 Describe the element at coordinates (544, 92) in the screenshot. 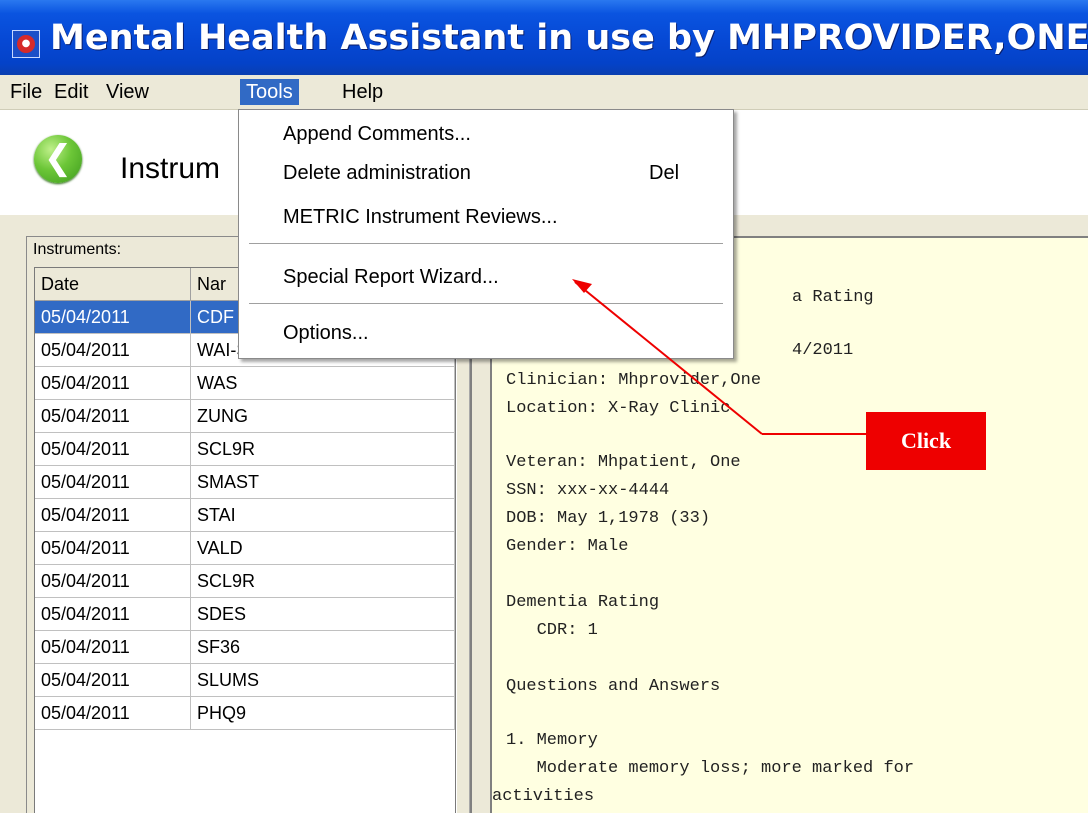

I see `menu-bar: File Edit View Tools Help` at that location.